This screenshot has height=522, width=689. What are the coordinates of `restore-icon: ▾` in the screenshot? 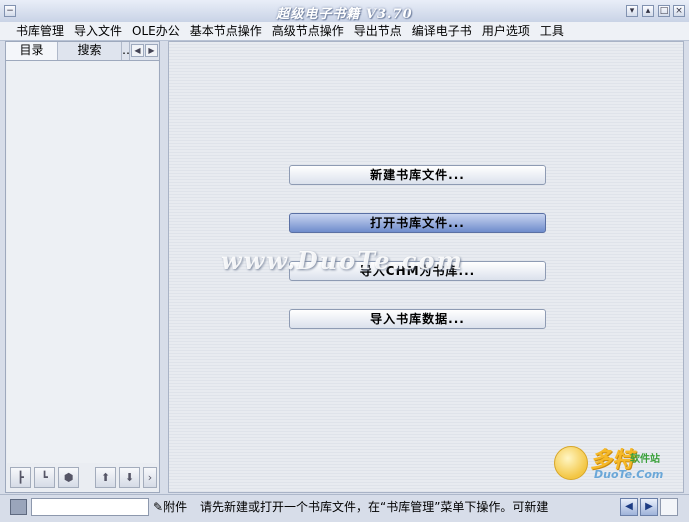 It's located at (632, 11).